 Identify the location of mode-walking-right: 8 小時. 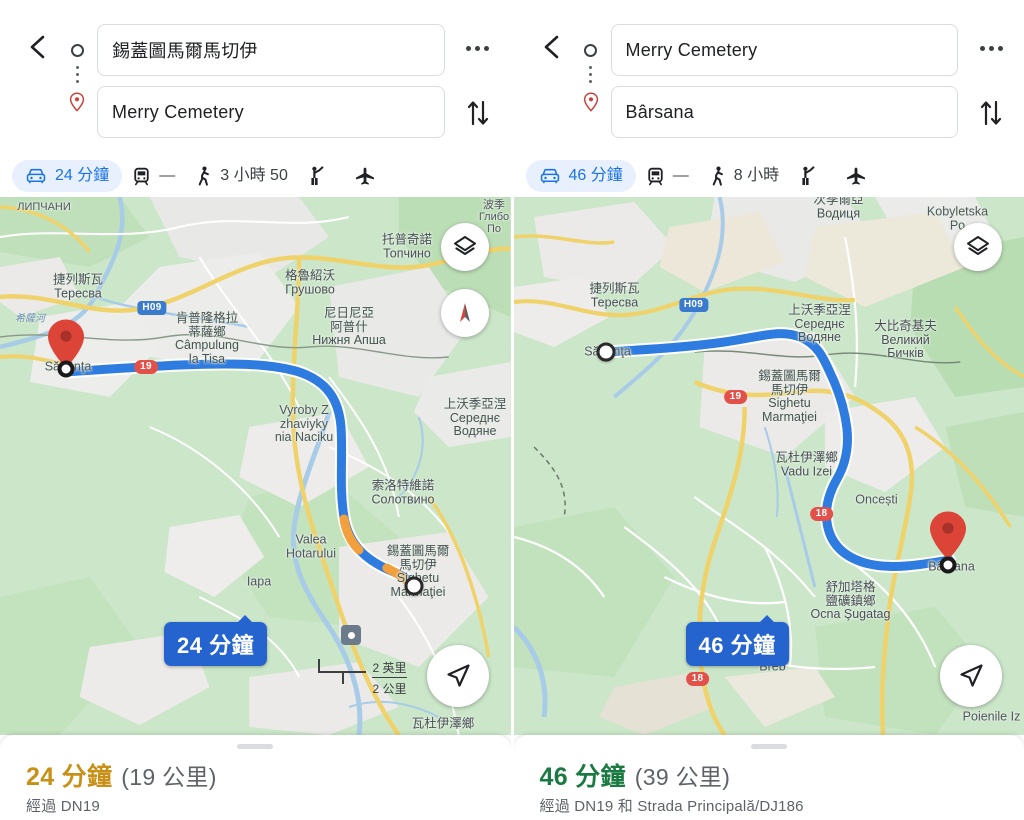
(744, 176).